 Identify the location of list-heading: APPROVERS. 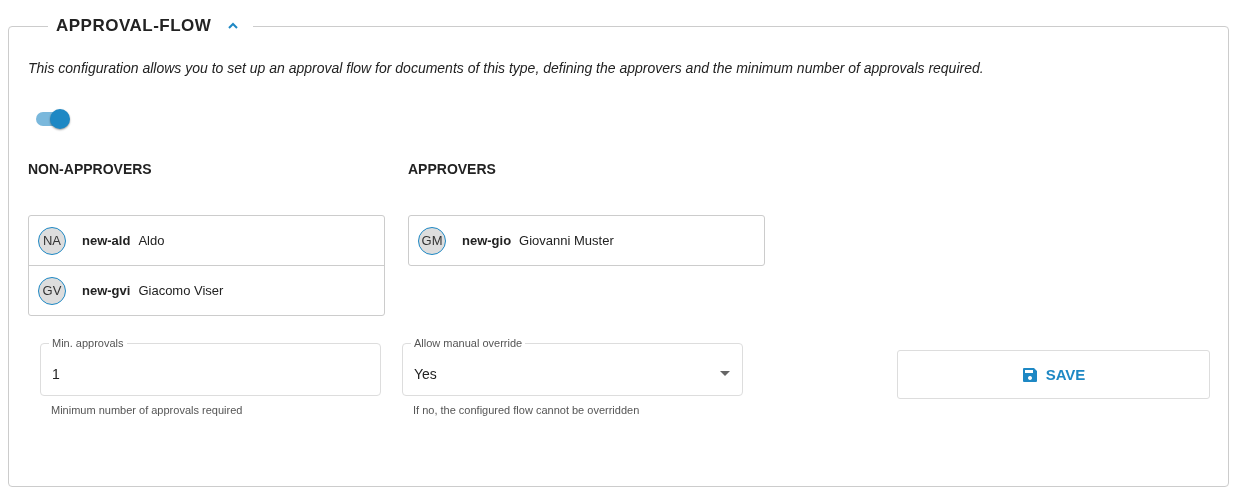
(452, 169).